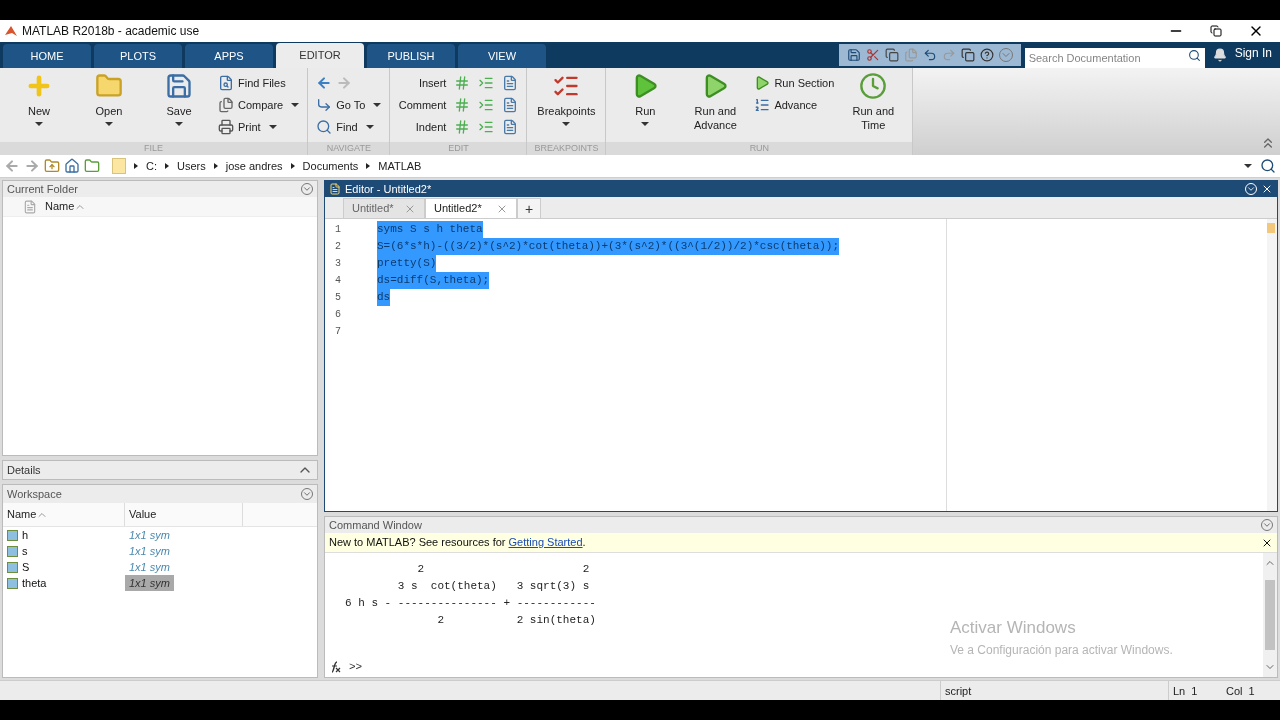 The height and width of the screenshot is (720, 1280). What do you see at coordinates (229, 56) in the screenshot?
I see `ribbon-tab: APPS` at bounding box center [229, 56].